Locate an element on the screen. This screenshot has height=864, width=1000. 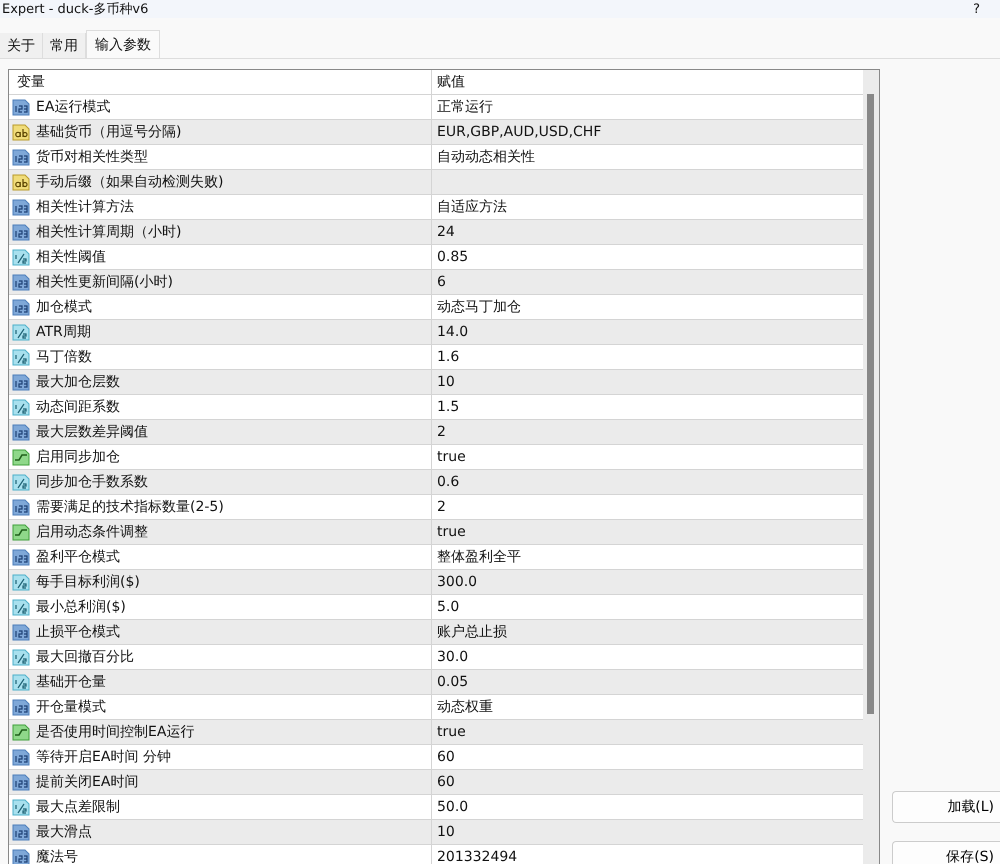
parameter-name: 相关性更新间隔(小时) is located at coordinates (104, 282).